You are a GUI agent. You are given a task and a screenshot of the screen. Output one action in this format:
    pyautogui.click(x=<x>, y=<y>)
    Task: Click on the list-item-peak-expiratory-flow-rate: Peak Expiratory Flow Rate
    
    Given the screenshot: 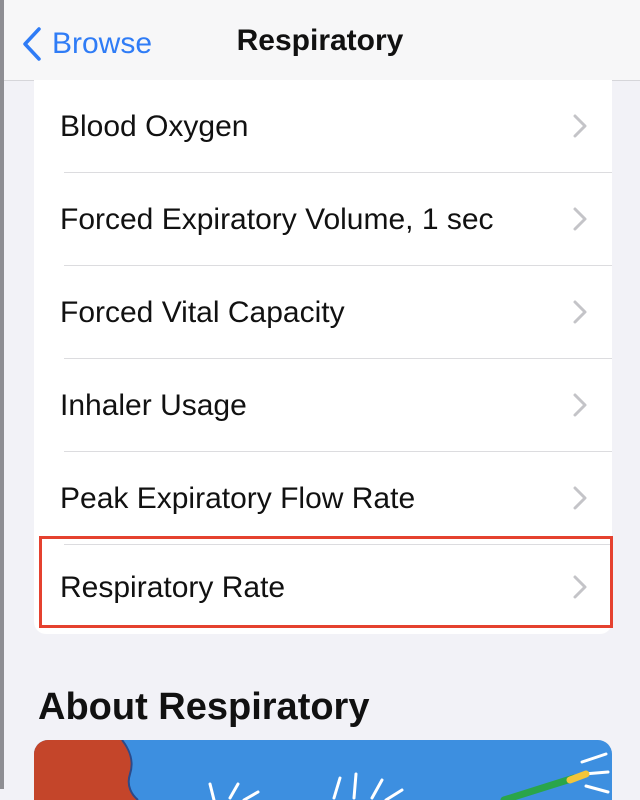 What is the action you would take?
    pyautogui.click(x=323, y=498)
    